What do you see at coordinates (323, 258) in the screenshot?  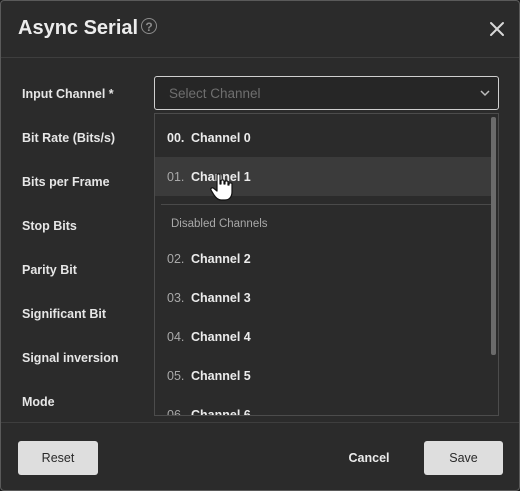 I see `option-channel-2: 02. Channel 2` at bounding box center [323, 258].